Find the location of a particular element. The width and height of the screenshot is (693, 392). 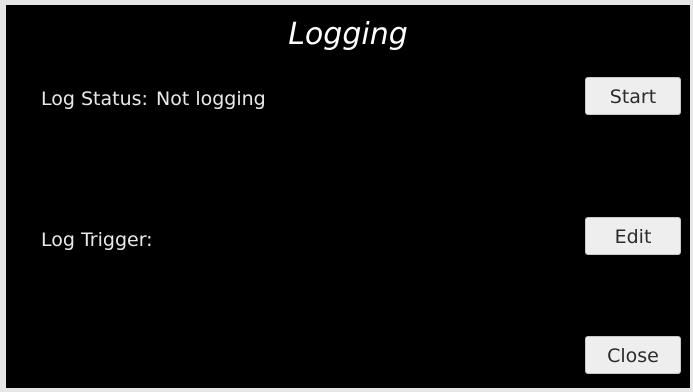

log-trigger-label: Log Trigger: is located at coordinates (97, 240).